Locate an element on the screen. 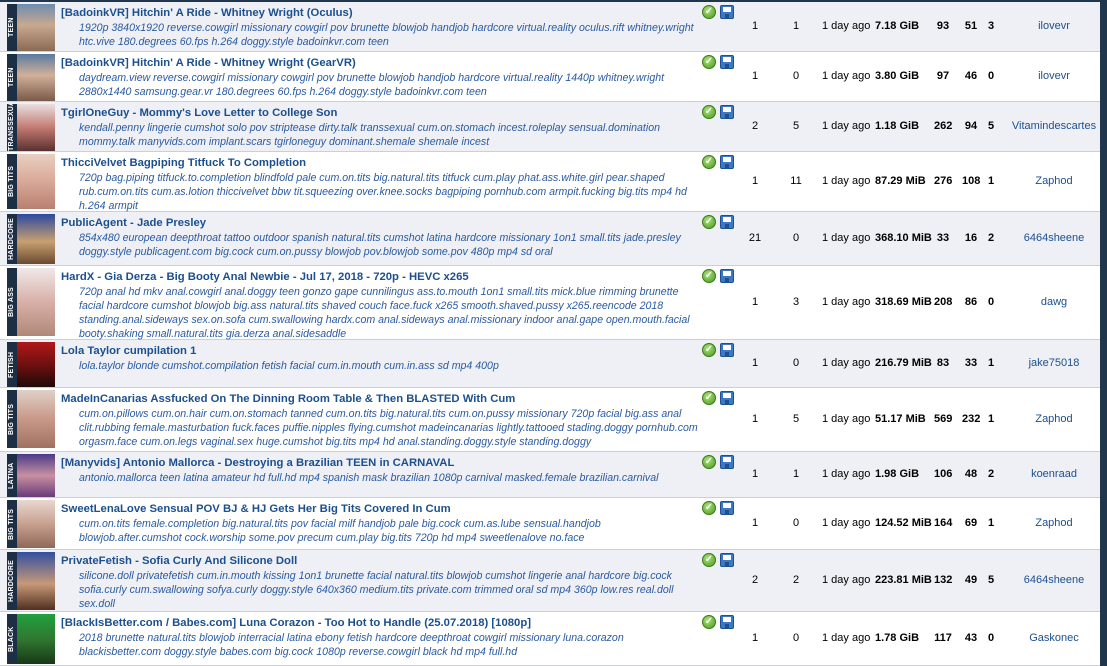 This screenshot has height=666, width=1107. thumbnail-image is located at coordinates (36, 475).